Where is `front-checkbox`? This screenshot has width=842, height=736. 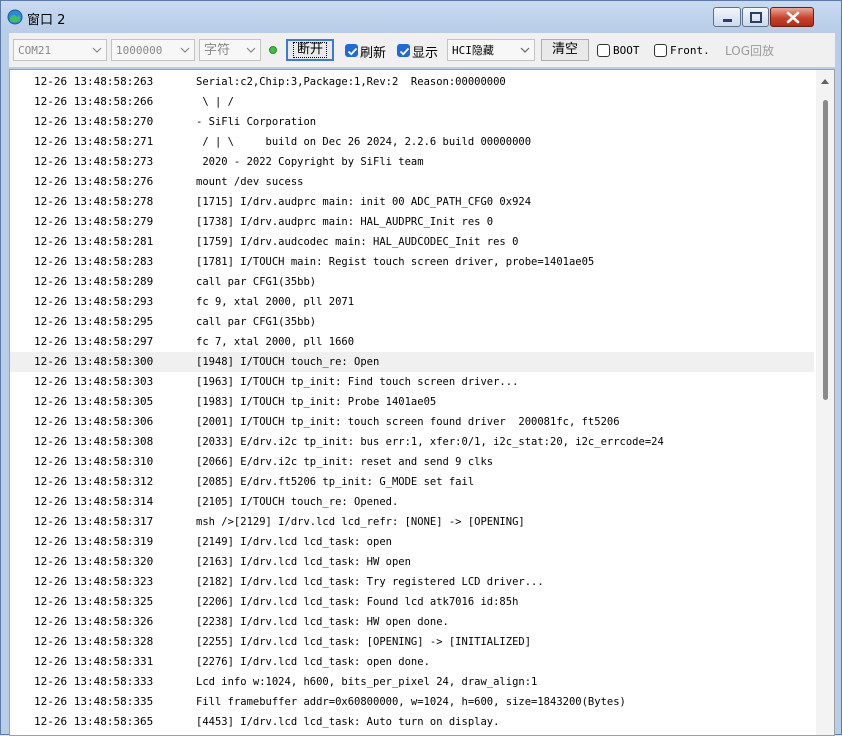
front-checkbox is located at coordinates (660, 50).